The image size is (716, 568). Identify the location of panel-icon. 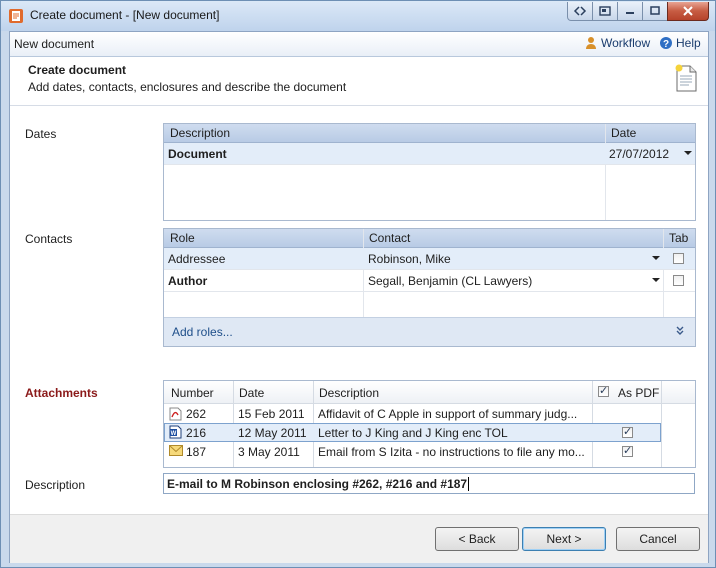
(605, 11).